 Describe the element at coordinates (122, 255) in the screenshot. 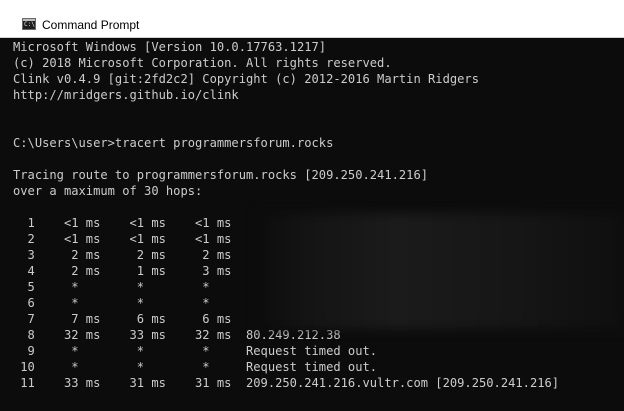

I see `console-line-14: 3 2 ms 2 ms 2 ms` at that location.